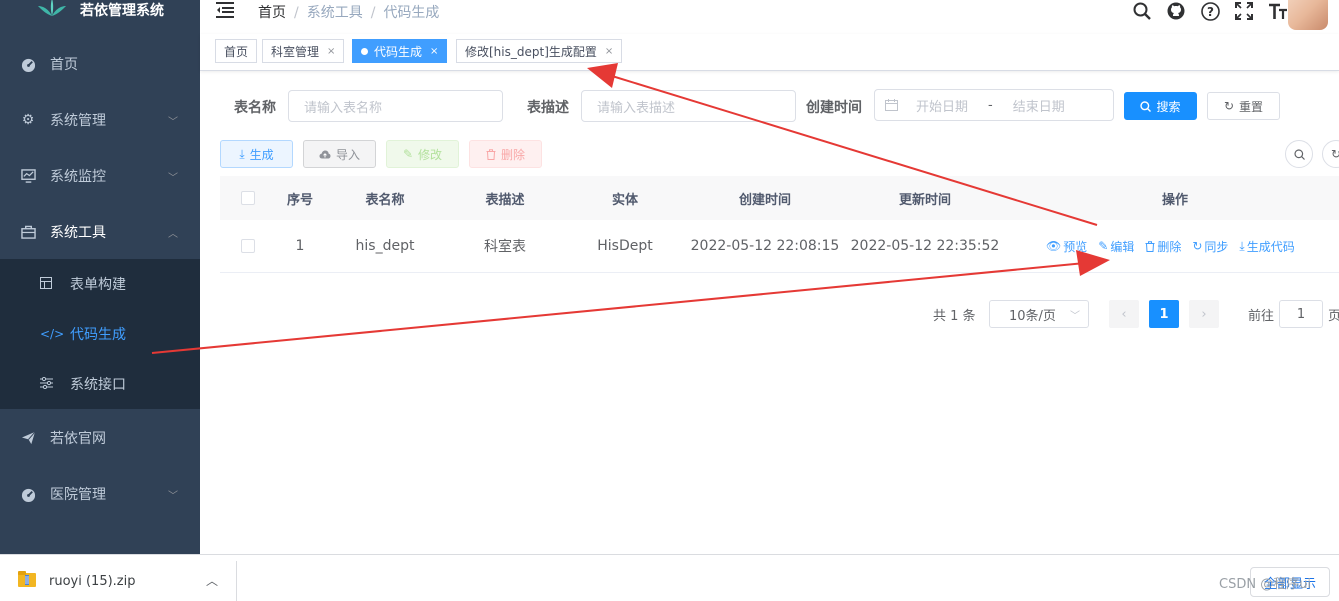 The image size is (1339, 601). What do you see at coordinates (1174, 200) in the screenshot?
I see `column-header-operations: 操作` at bounding box center [1174, 200].